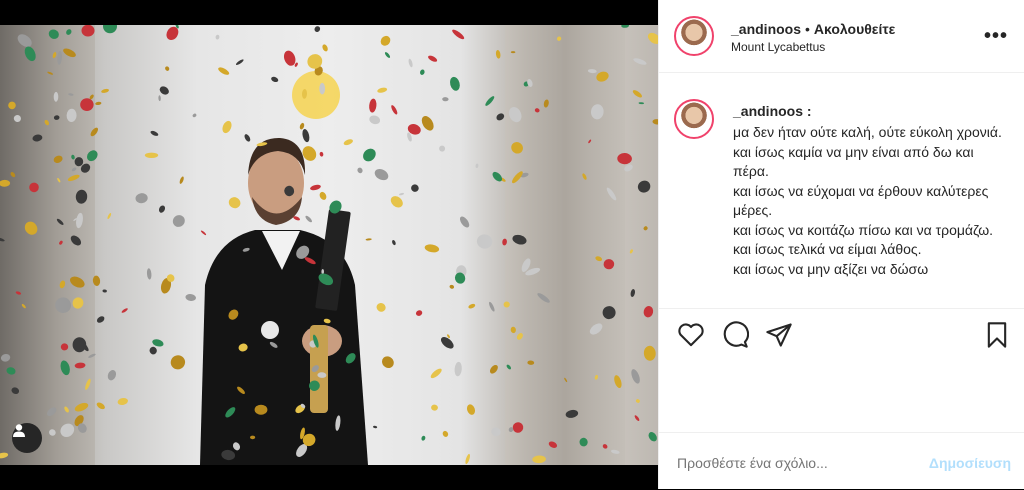  I want to click on caption-username-text: _andinoos :, so click(772, 111).